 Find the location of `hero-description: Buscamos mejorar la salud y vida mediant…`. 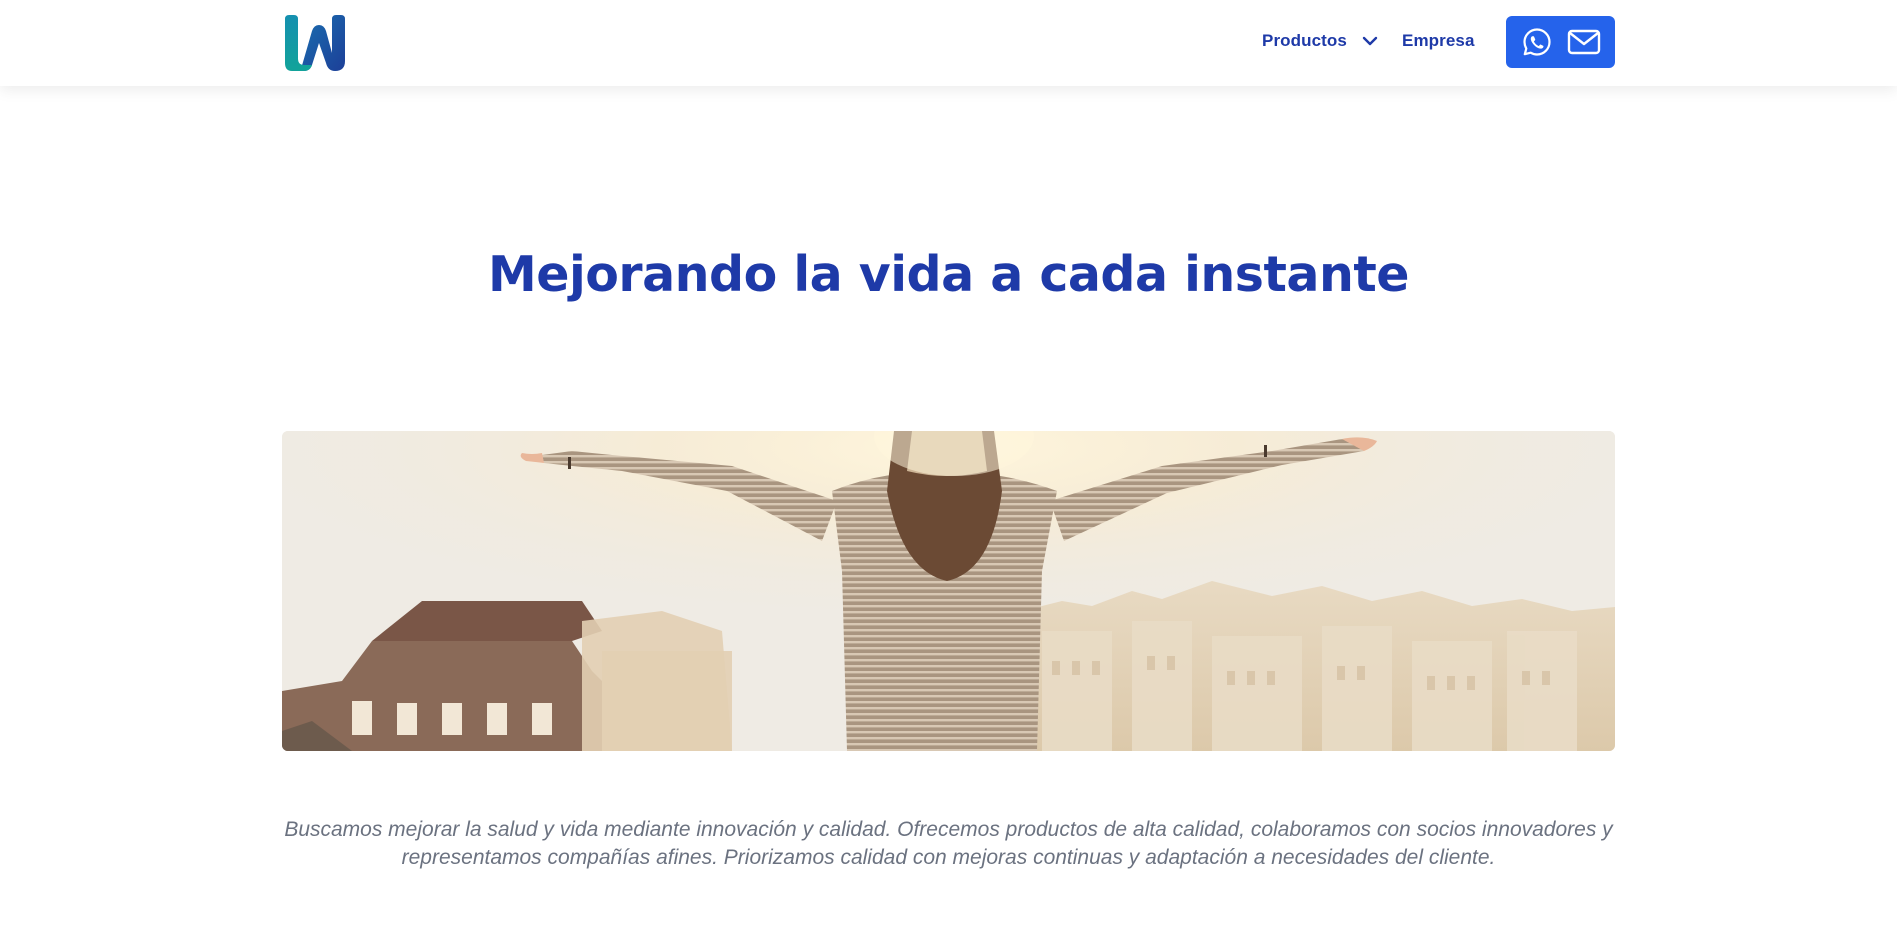

hero-description: Buscamos mejorar la salud y vida mediant… is located at coordinates (948, 843).